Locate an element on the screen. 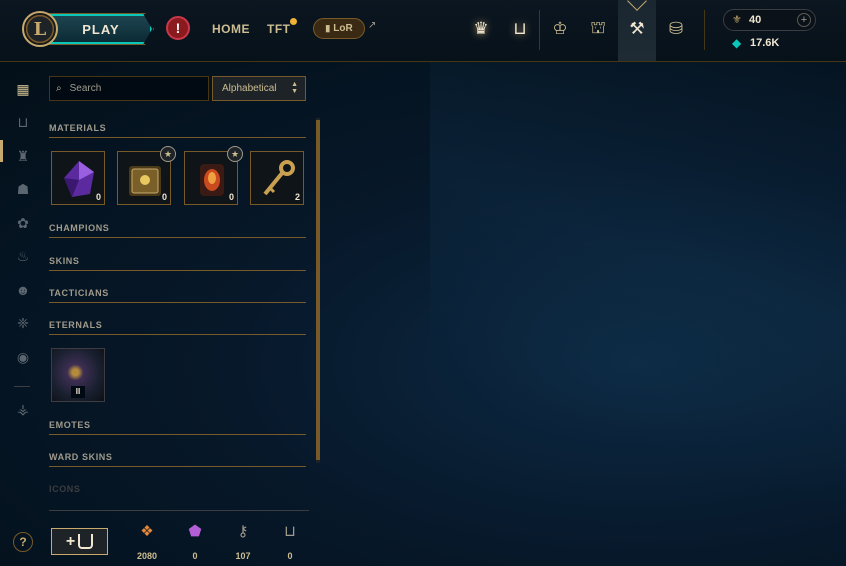 Image resolution: width=846 pixels, height=566 pixels. nav-home: HOME is located at coordinates (231, 29).